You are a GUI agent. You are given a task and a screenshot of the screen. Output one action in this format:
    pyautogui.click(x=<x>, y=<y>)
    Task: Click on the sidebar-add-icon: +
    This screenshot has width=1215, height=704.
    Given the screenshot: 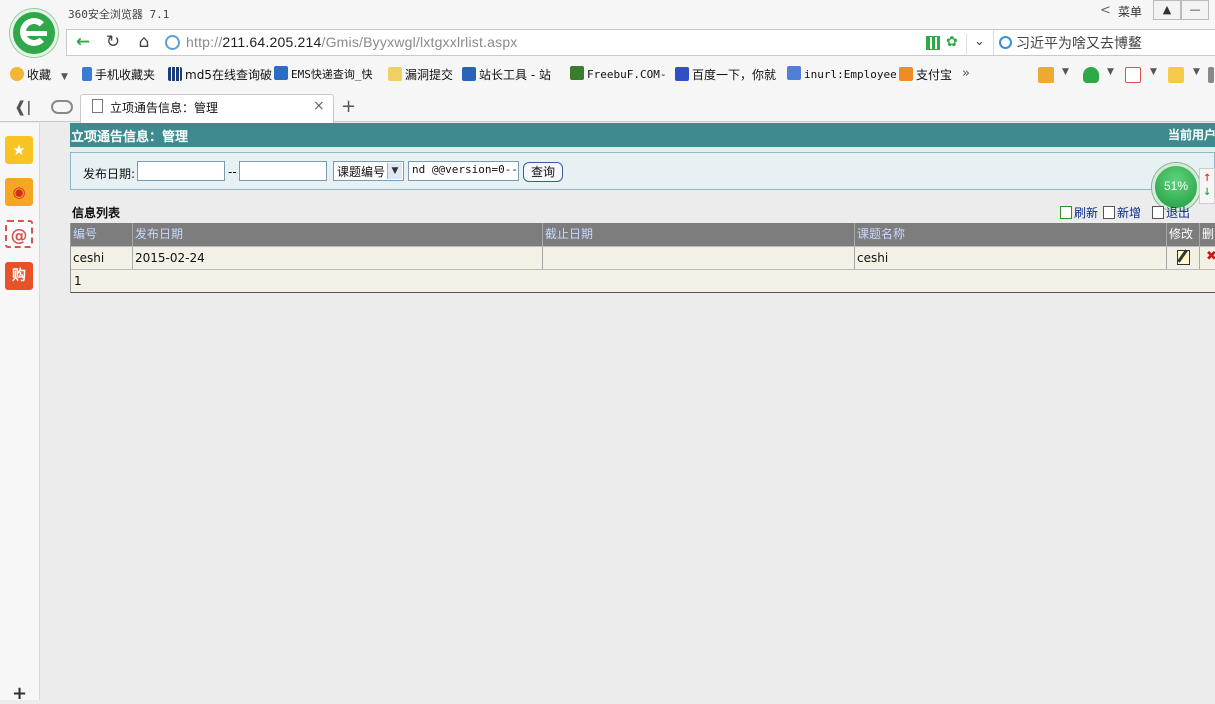 What is the action you would take?
    pyautogui.click(x=19, y=693)
    